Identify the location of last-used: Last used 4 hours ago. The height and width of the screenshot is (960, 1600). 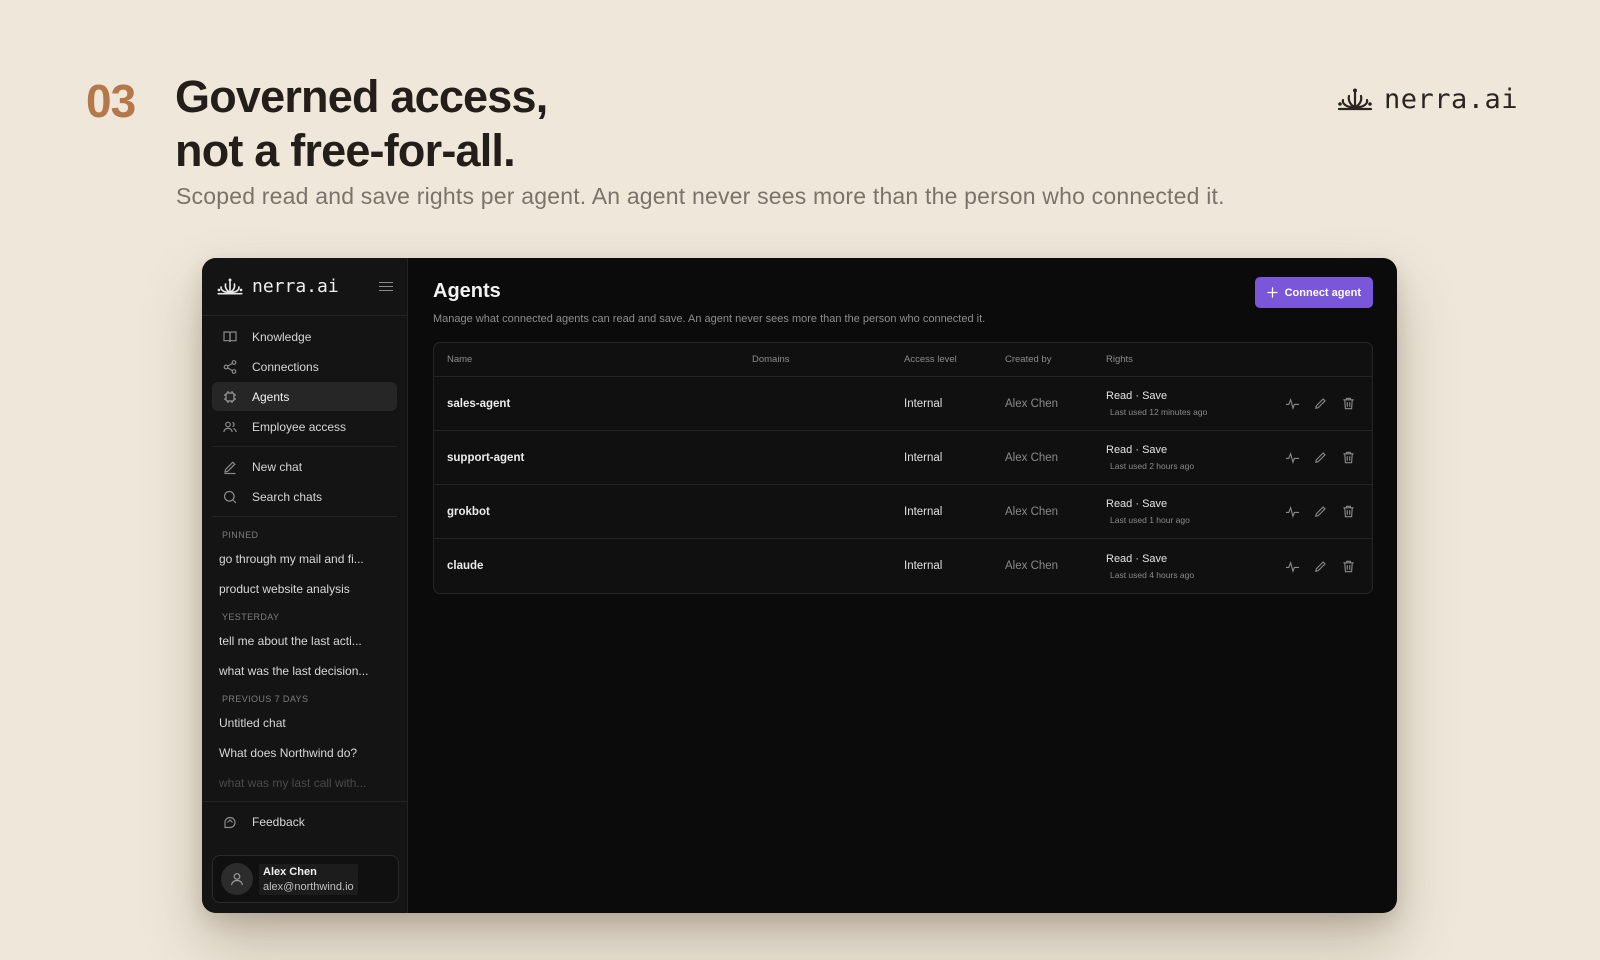
(1152, 574).